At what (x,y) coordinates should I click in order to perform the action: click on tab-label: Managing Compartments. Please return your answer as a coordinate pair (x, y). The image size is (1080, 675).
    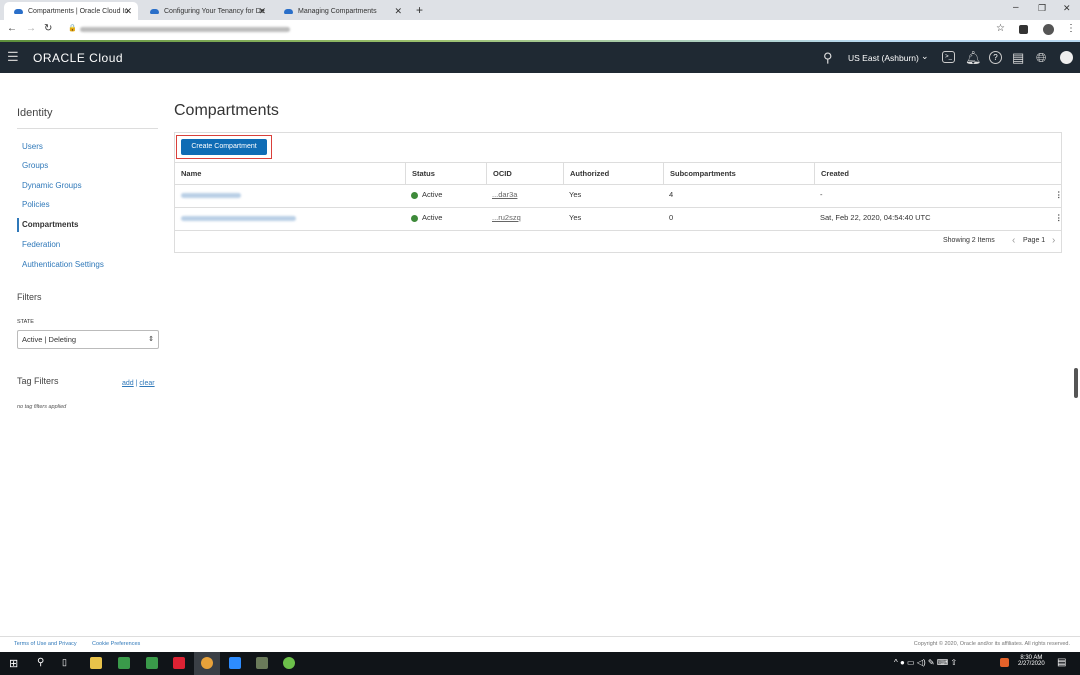
    Looking at the image, I should click on (337, 11).